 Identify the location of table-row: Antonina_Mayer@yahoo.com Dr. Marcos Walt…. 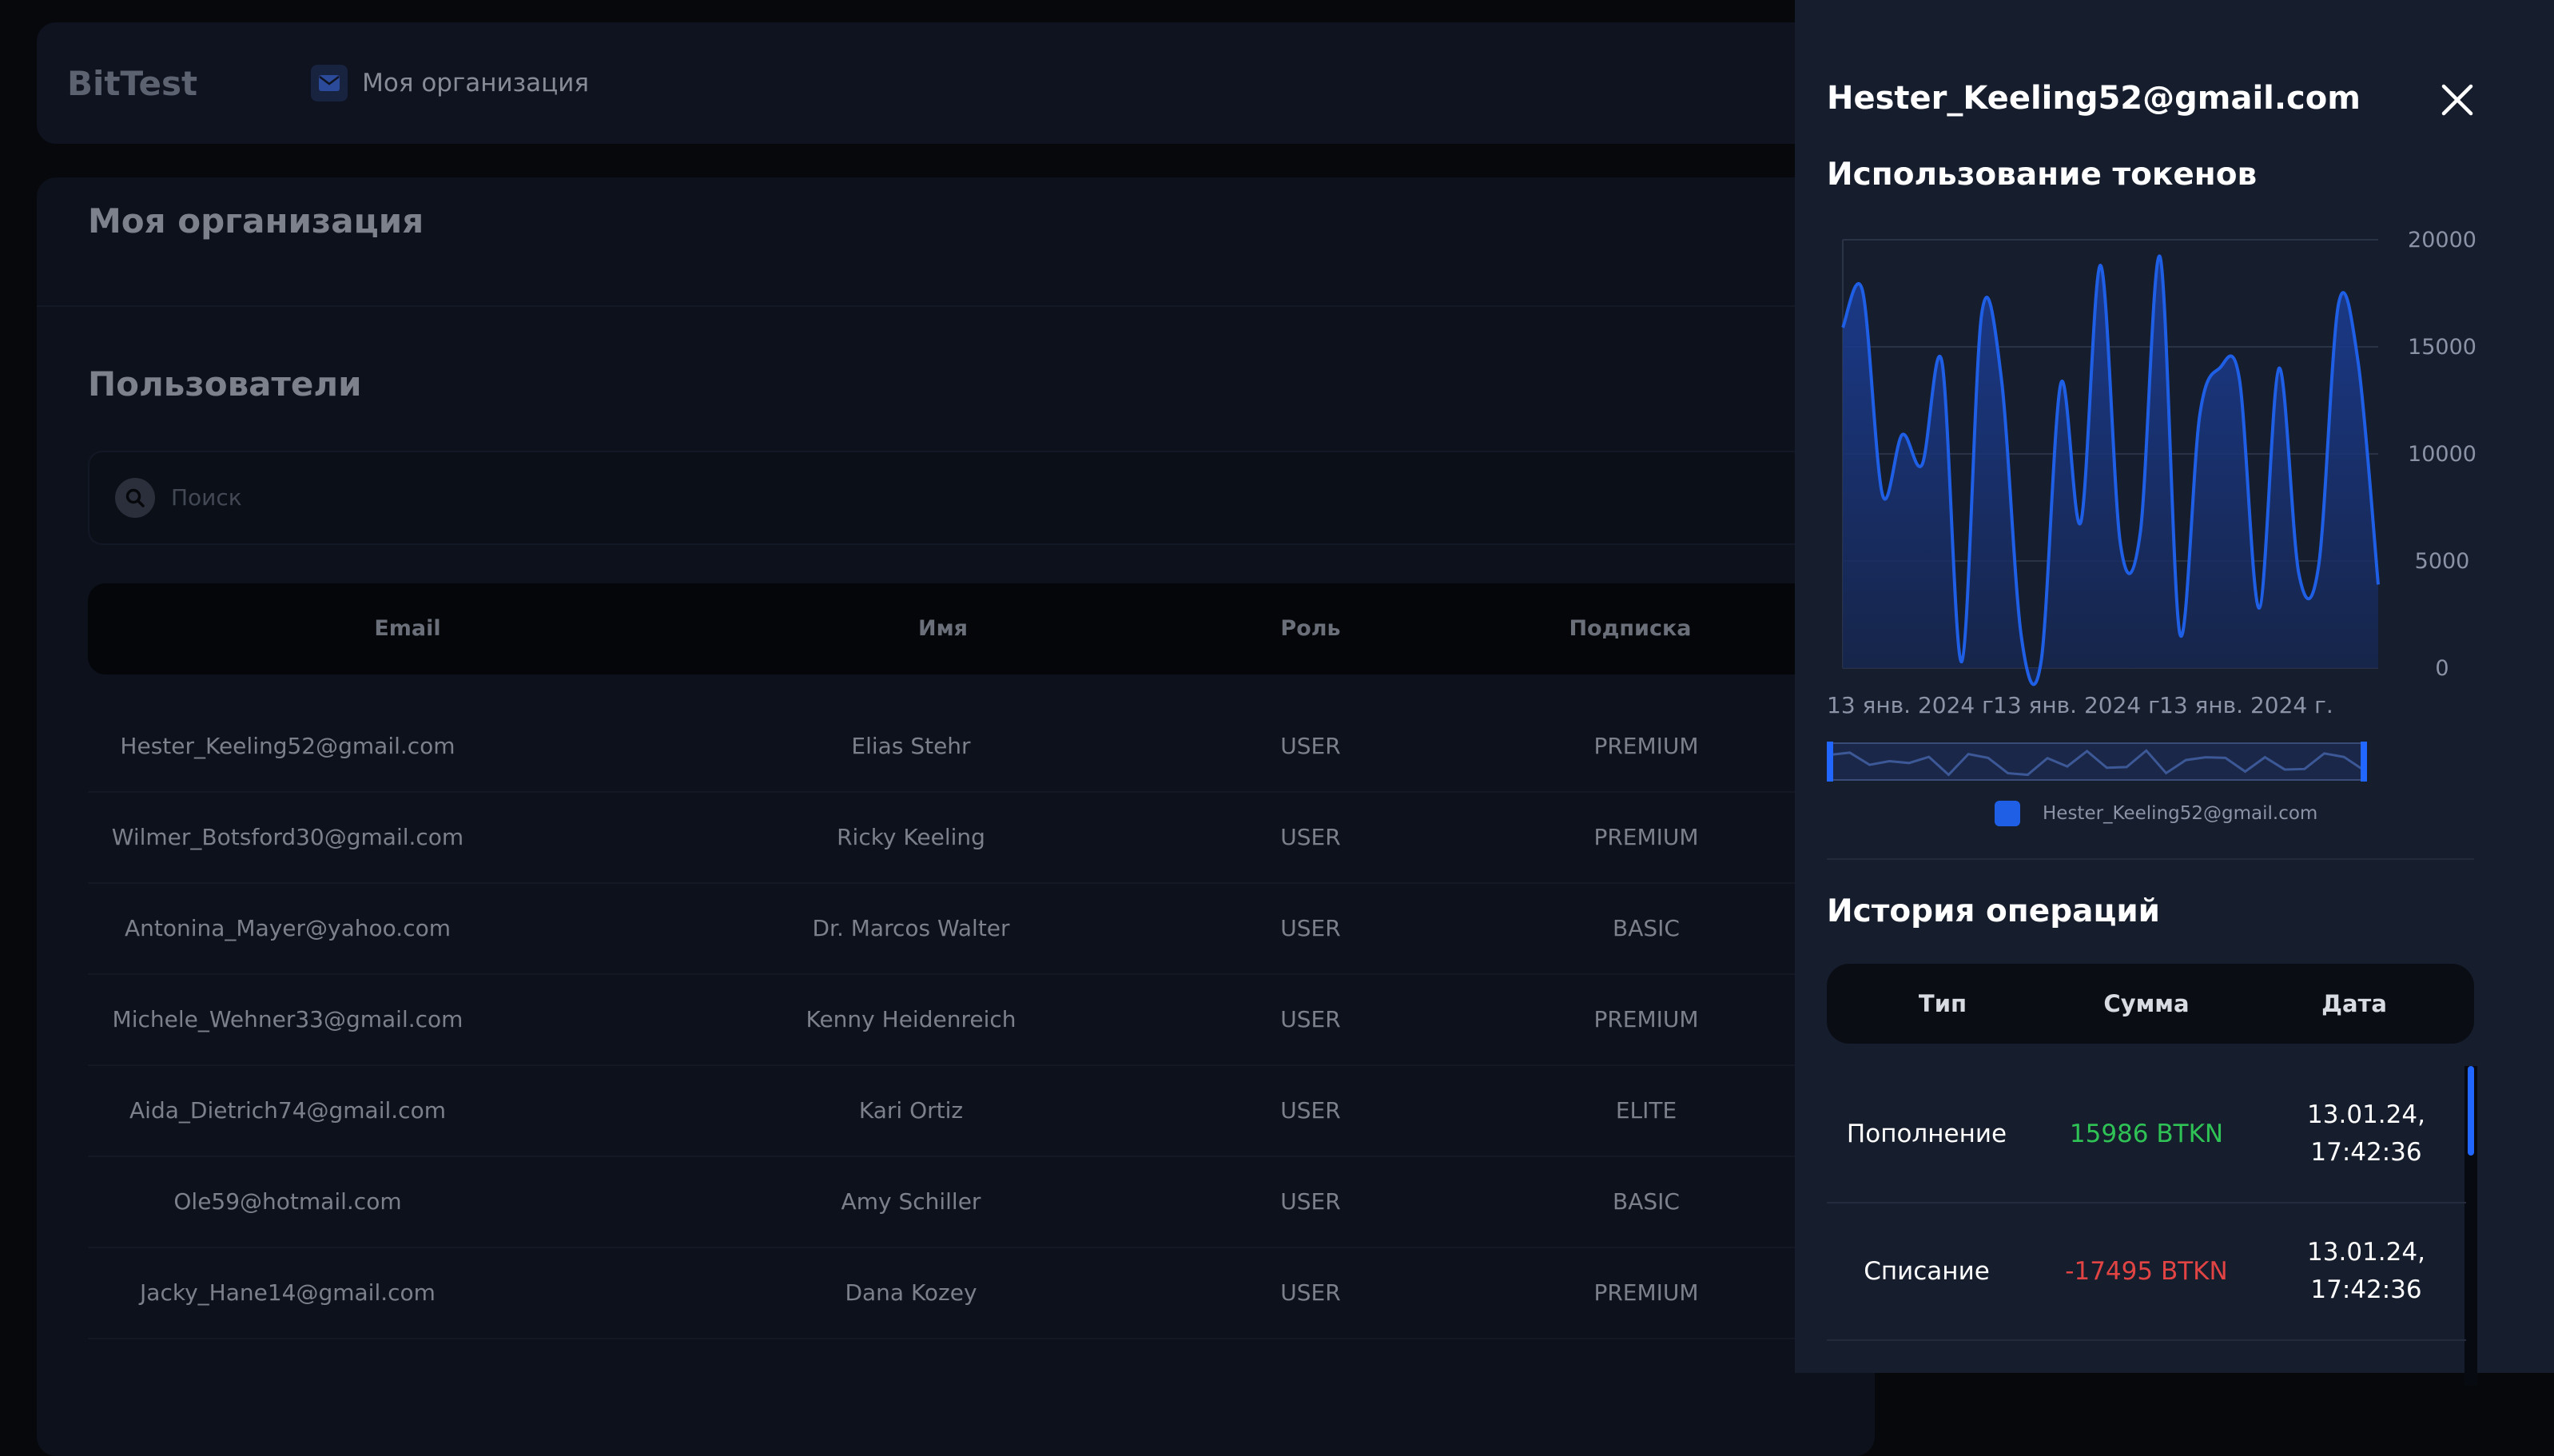
(983, 929).